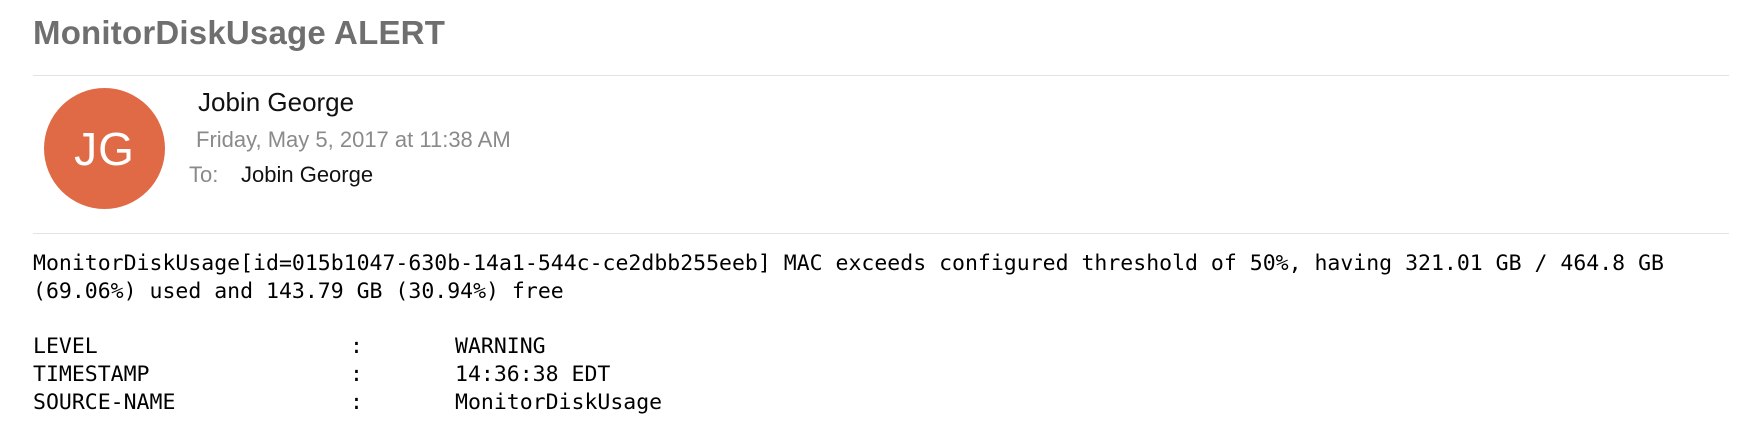 The height and width of the screenshot is (438, 1738). I want to click on sender-name: Jobin George, so click(276, 102).